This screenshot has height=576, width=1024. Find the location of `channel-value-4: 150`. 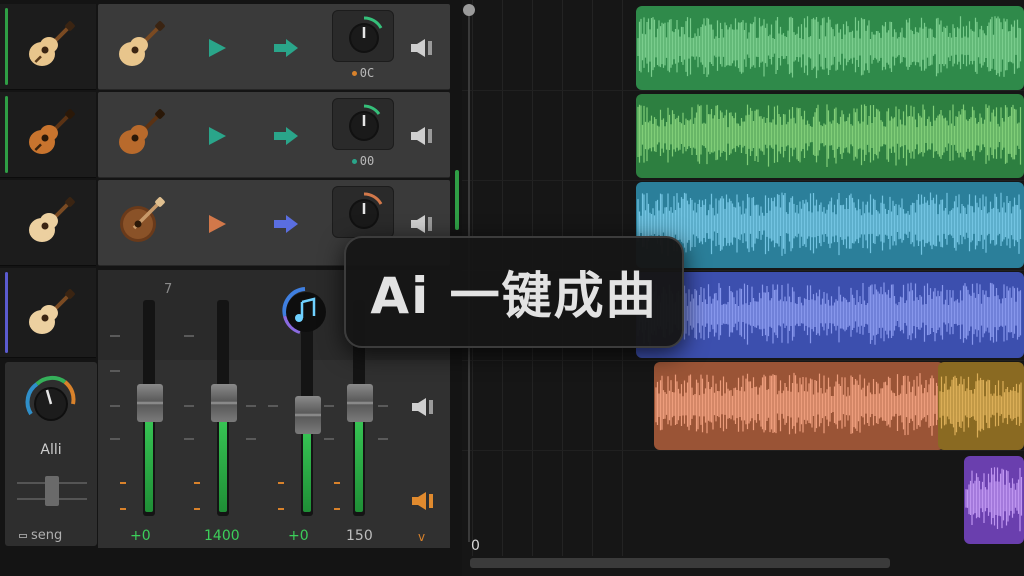

channel-value-4: 150 is located at coordinates (359, 536).